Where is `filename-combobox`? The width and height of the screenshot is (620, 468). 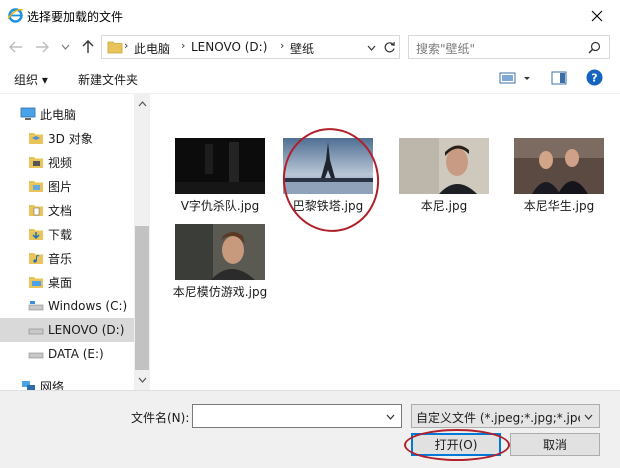 filename-combobox is located at coordinates (297, 416).